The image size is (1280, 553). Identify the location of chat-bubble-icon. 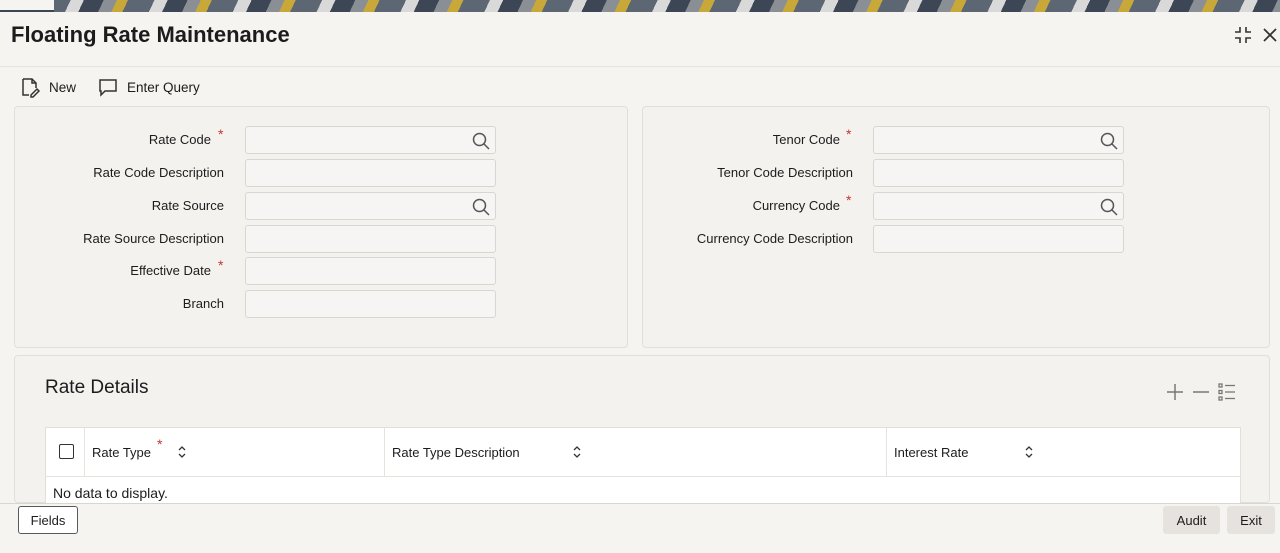
(108, 88).